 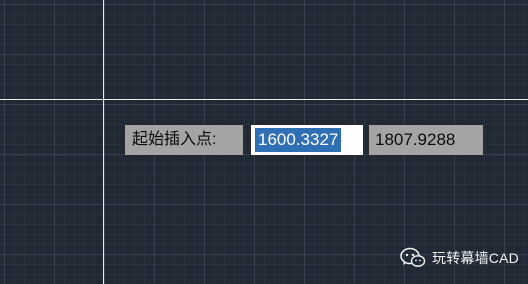 What do you see at coordinates (426, 140) in the screenshot?
I see `y-coordinate-input: 1807.9288` at bounding box center [426, 140].